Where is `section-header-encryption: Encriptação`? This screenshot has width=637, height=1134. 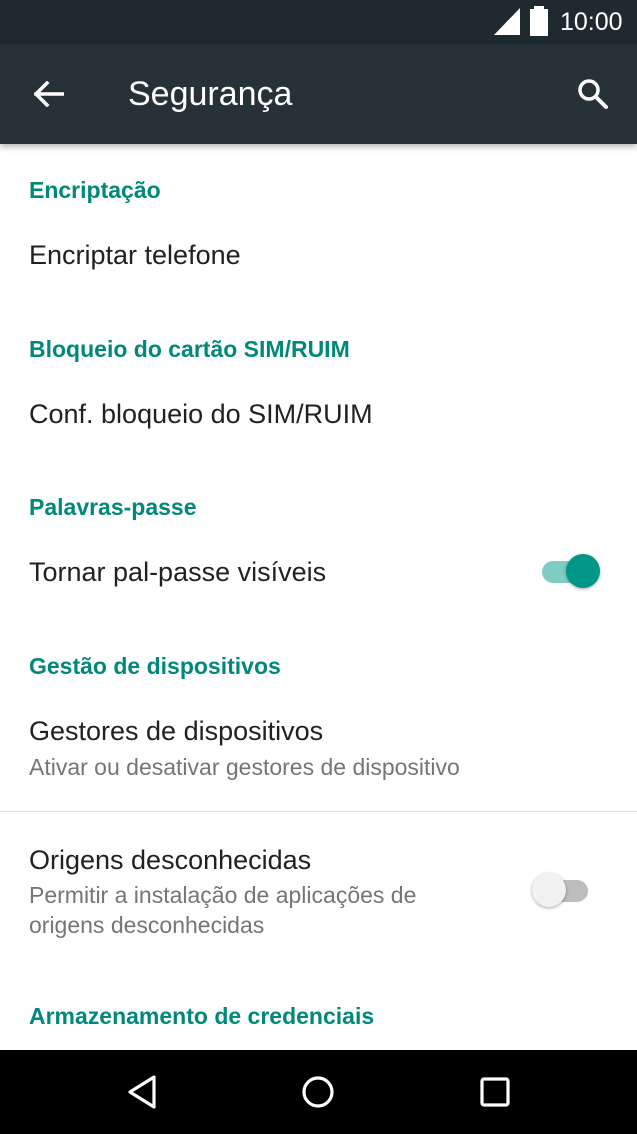 section-header-encryption: Encriptação is located at coordinates (95, 190).